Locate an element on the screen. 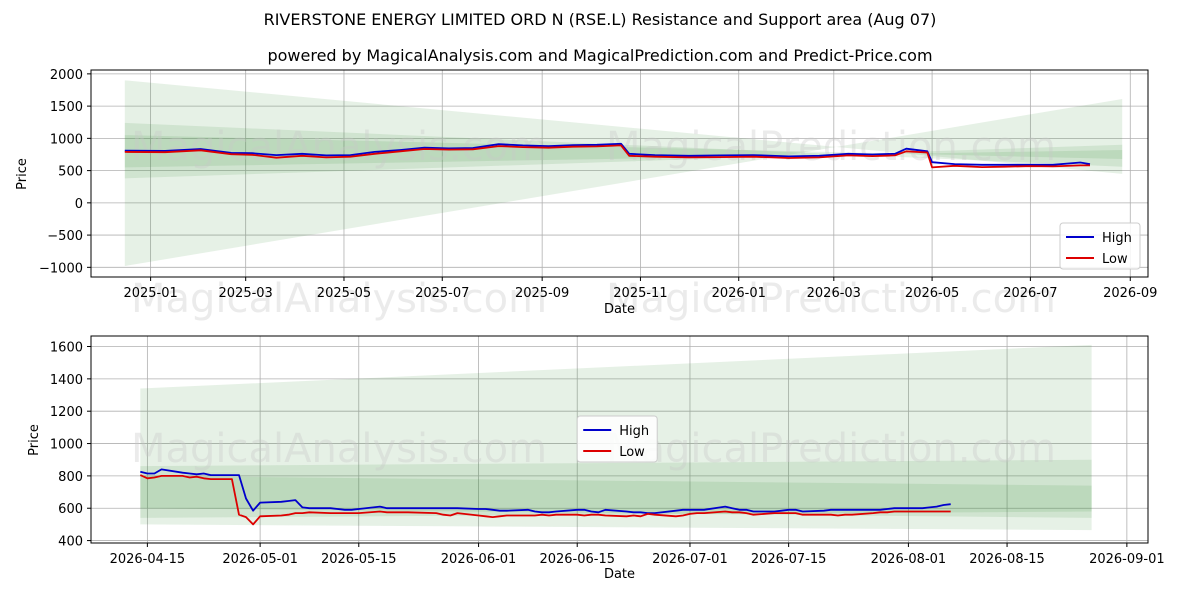 The height and width of the screenshot is (600, 1200). x-tick-label: 2026-05-01 is located at coordinates (260, 559).